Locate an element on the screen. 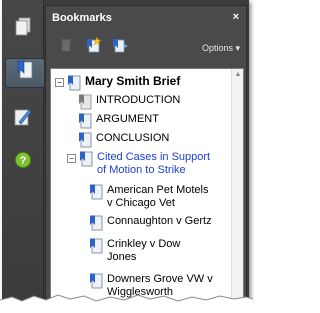 The image size is (320, 313). bookmark-item: American Pet Motels v Chicago Vet is located at coordinates (148, 197).